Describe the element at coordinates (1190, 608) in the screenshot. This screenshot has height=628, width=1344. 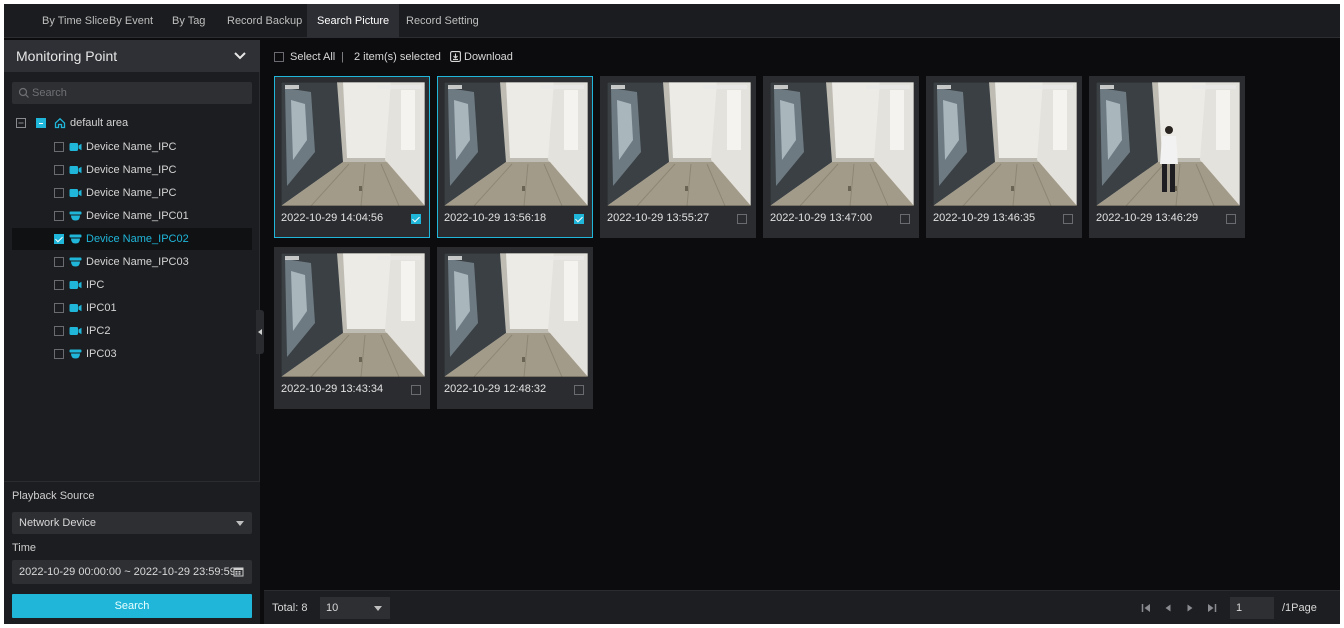
I see `next-page-icon` at that location.